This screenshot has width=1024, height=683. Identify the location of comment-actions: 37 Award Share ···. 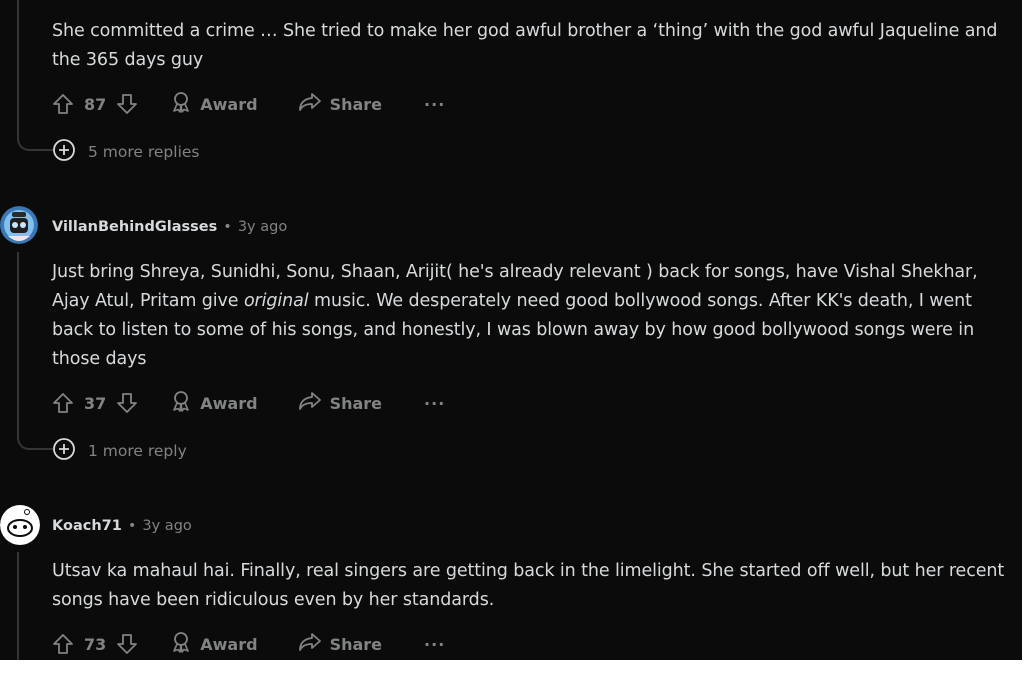
(248, 403).